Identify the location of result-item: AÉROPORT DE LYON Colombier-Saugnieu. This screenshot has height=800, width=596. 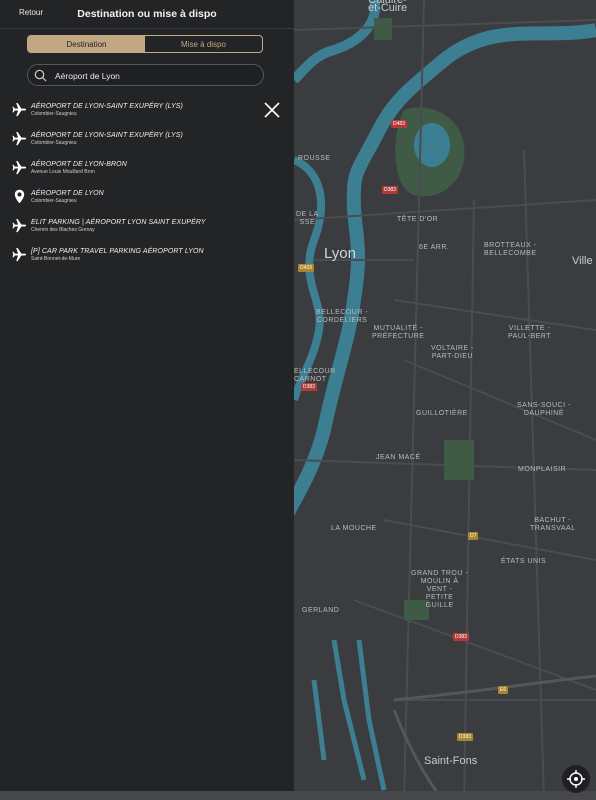
(130, 198).